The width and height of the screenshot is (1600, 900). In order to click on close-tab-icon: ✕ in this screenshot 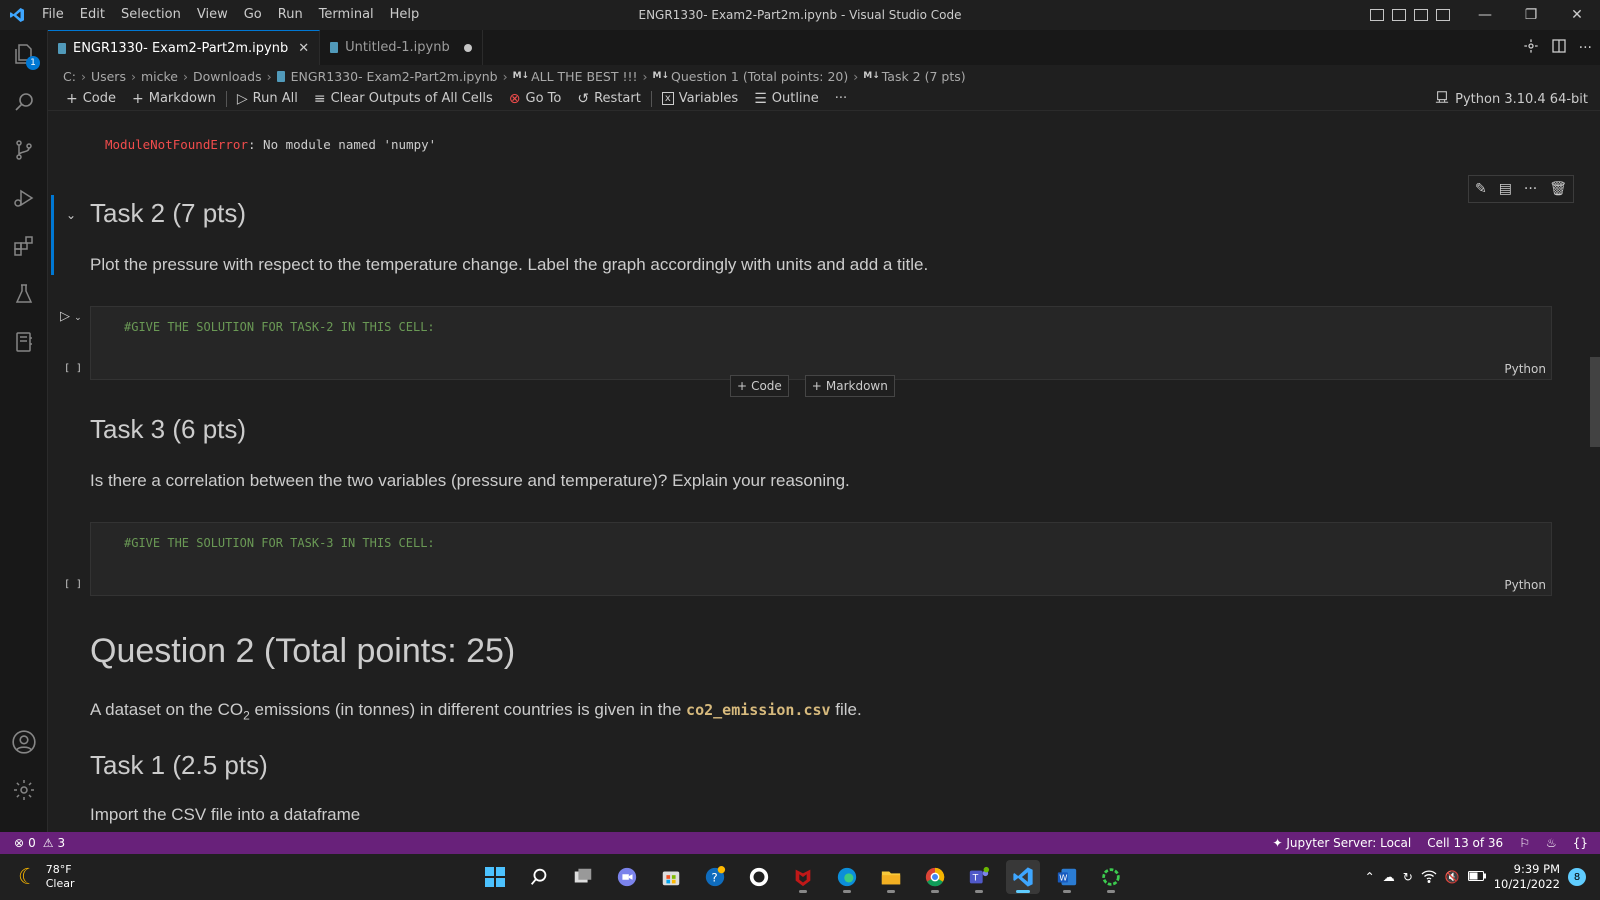, I will do `click(303, 48)`.